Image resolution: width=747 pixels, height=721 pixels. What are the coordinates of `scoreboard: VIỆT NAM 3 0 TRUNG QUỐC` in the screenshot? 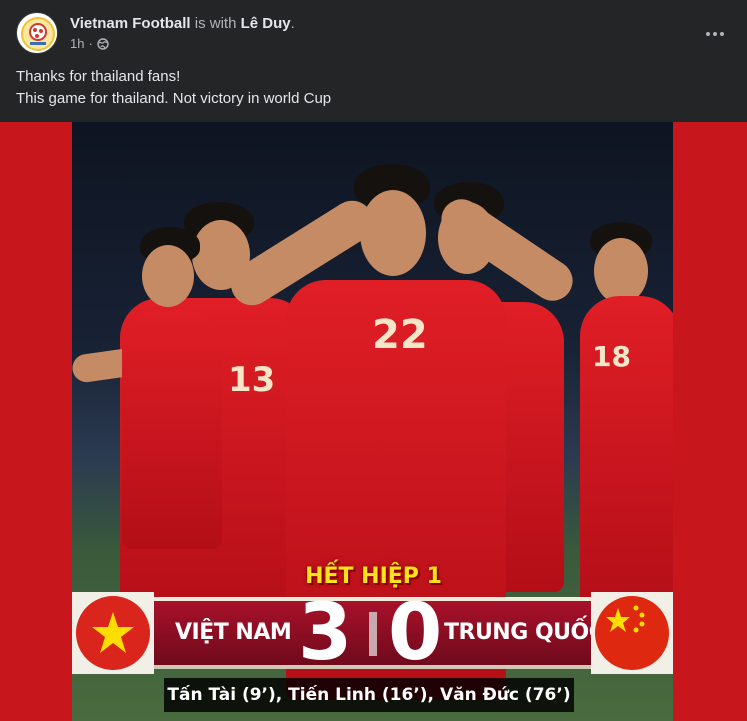 It's located at (372, 633).